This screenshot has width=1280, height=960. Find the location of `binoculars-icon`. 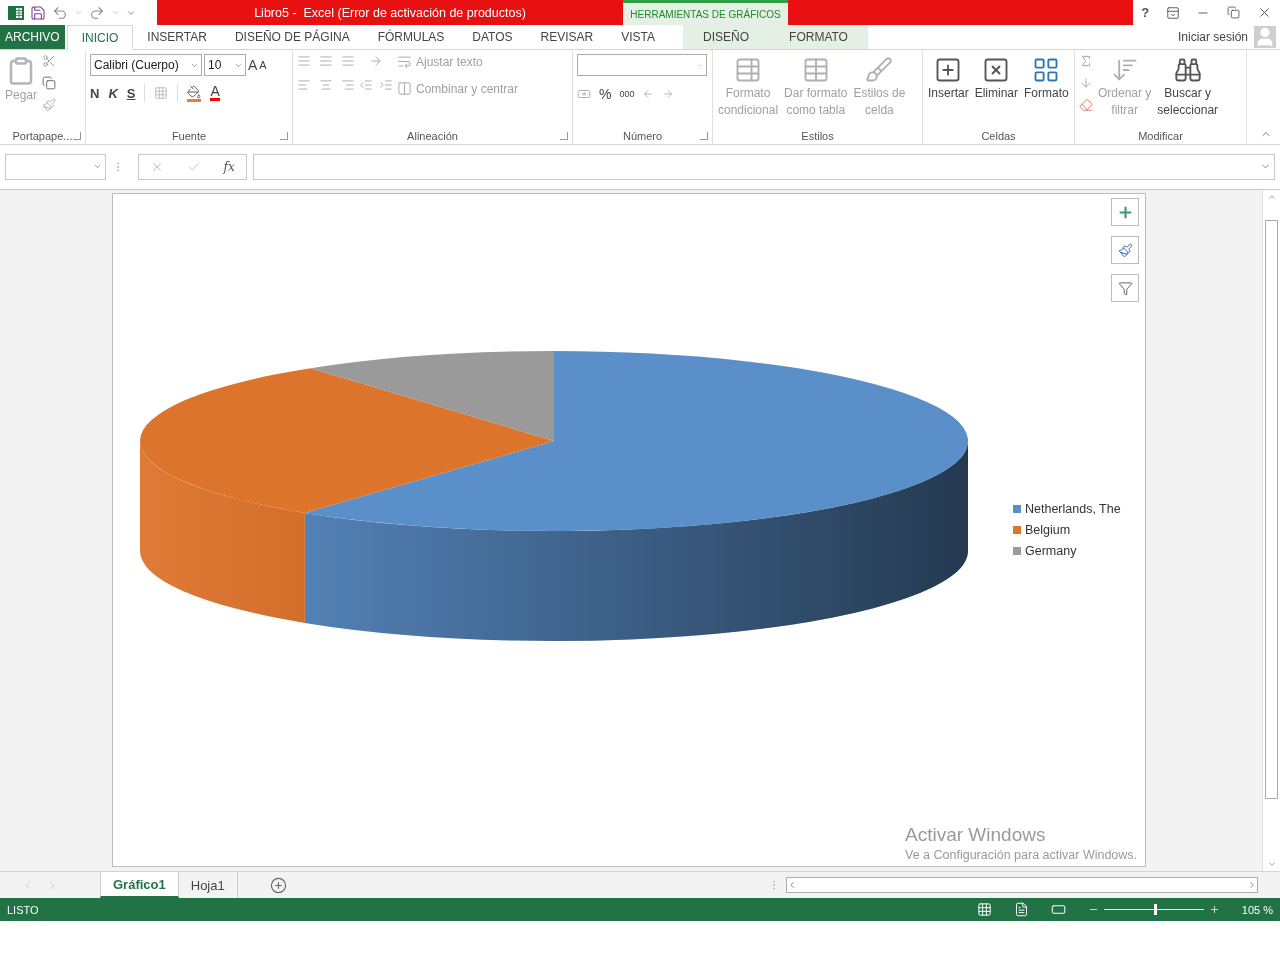

binoculars-icon is located at coordinates (1187, 70).